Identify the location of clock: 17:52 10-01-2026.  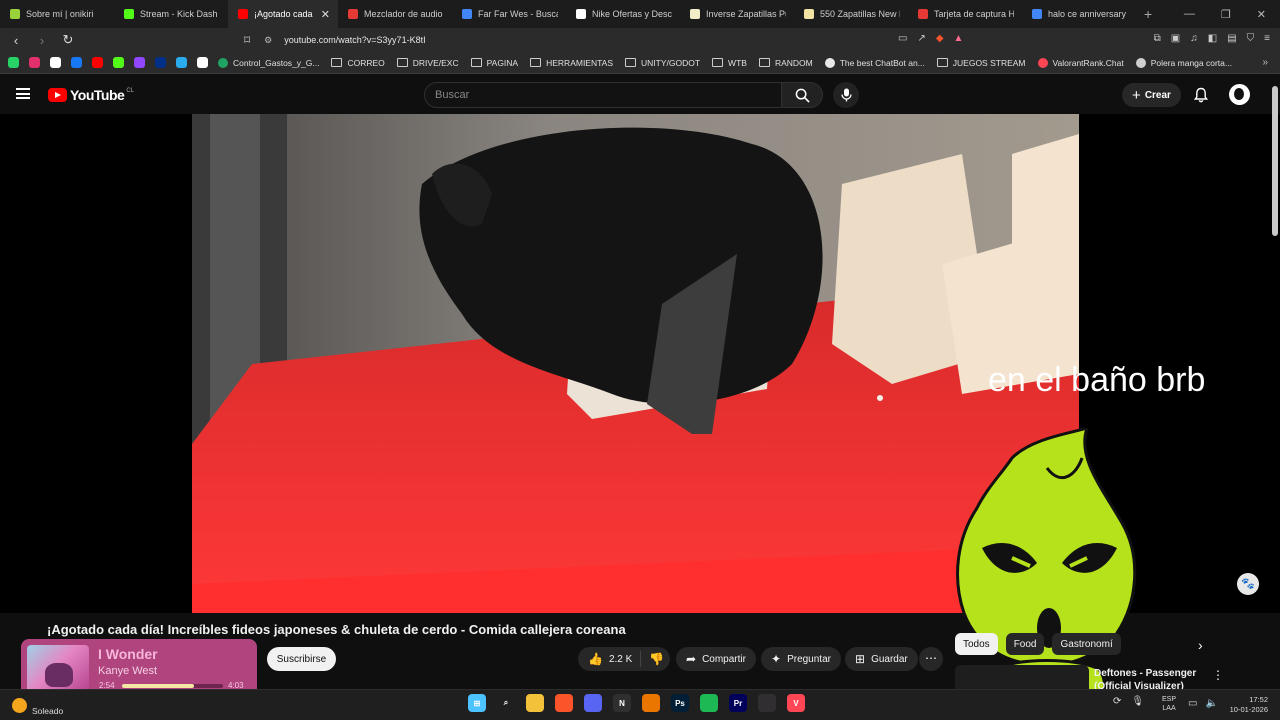
(1246, 705).